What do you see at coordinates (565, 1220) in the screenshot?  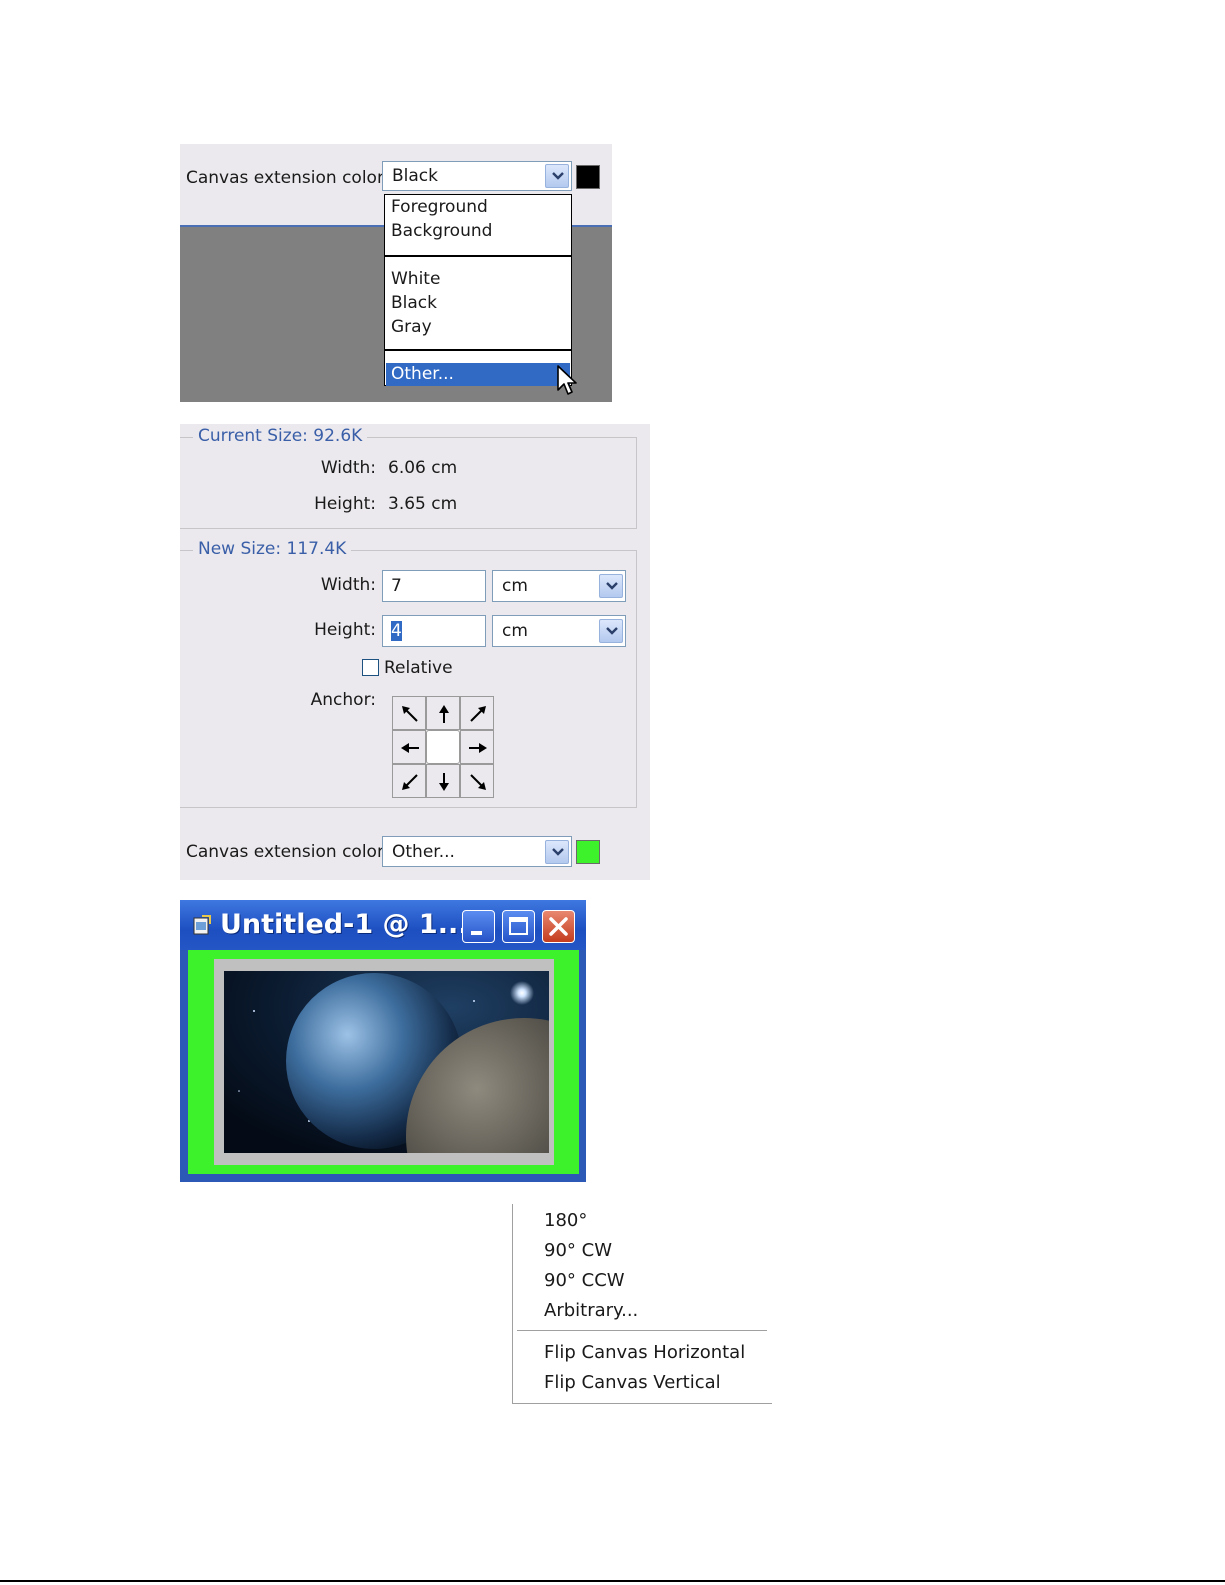 I see `menu-item-rotate-180: 180°` at bounding box center [565, 1220].